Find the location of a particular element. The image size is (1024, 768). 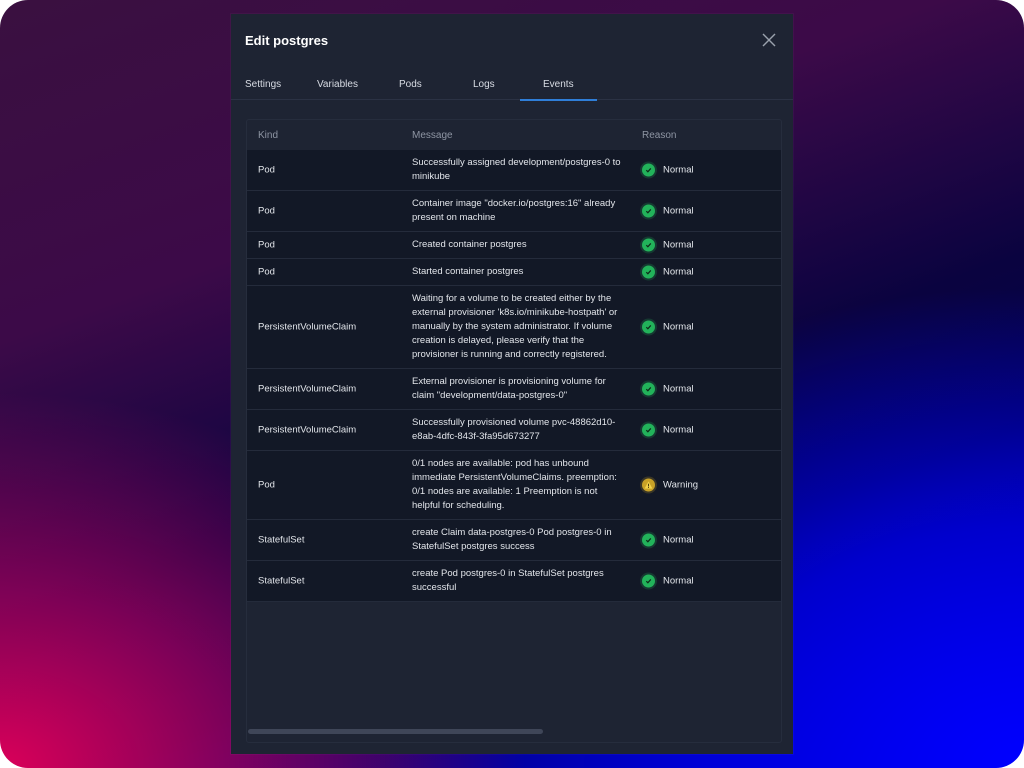

tab-label: Pods is located at coordinates (410, 84).